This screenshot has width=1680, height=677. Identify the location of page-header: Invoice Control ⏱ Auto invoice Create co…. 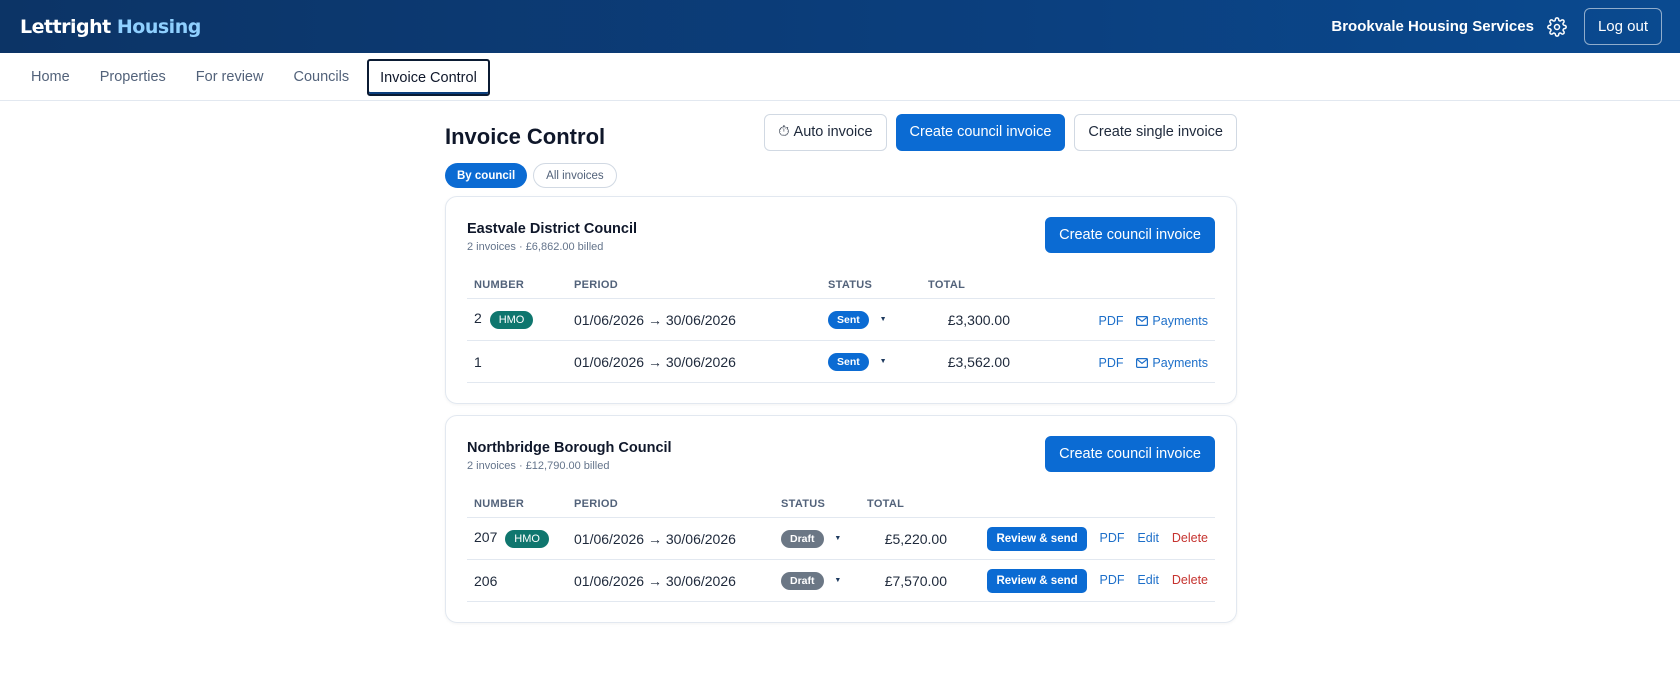
(841, 132).